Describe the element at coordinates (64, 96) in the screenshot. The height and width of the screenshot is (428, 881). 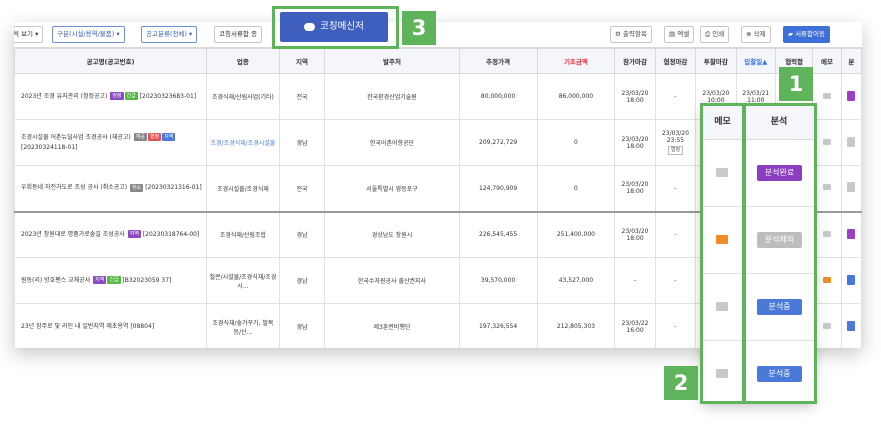
I see `notice-name: 2023년 조경 유지관리 (정정공고)` at that location.